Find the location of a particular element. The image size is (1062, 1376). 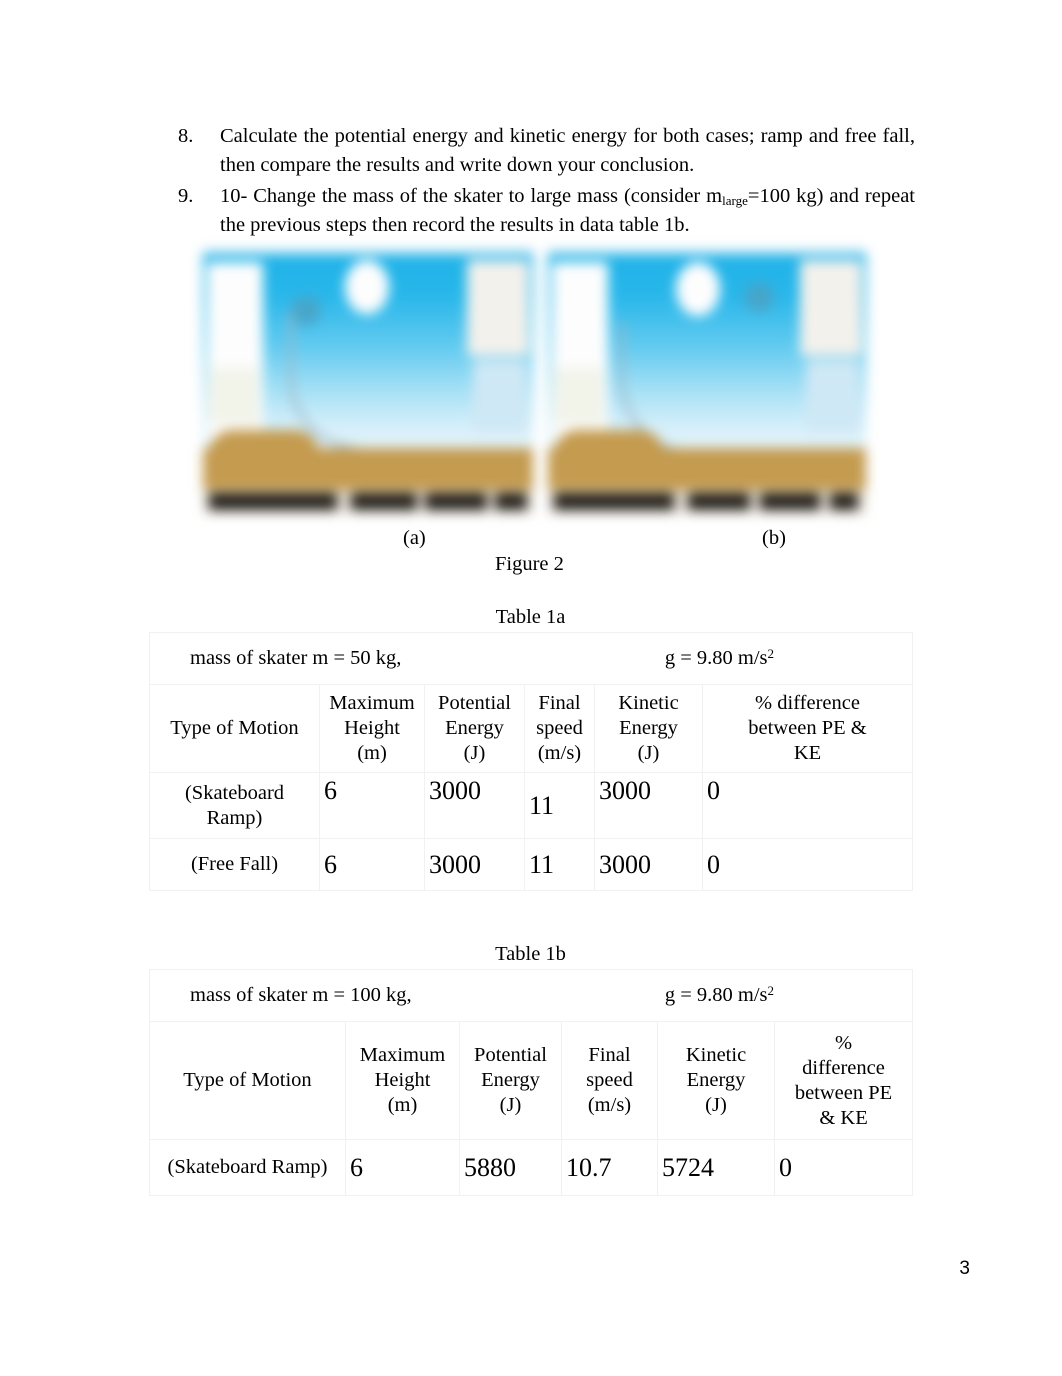

cell-kinetic-energy: 5724 is located at coordinates (716, 1167).